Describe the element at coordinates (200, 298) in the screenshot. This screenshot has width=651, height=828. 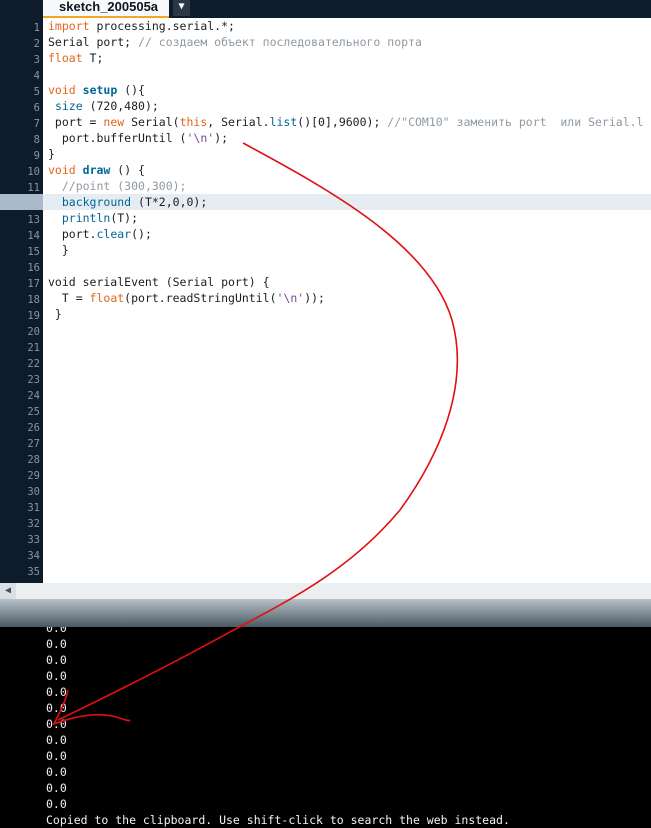
I see `token: (port.readStringUntil(` at that location.